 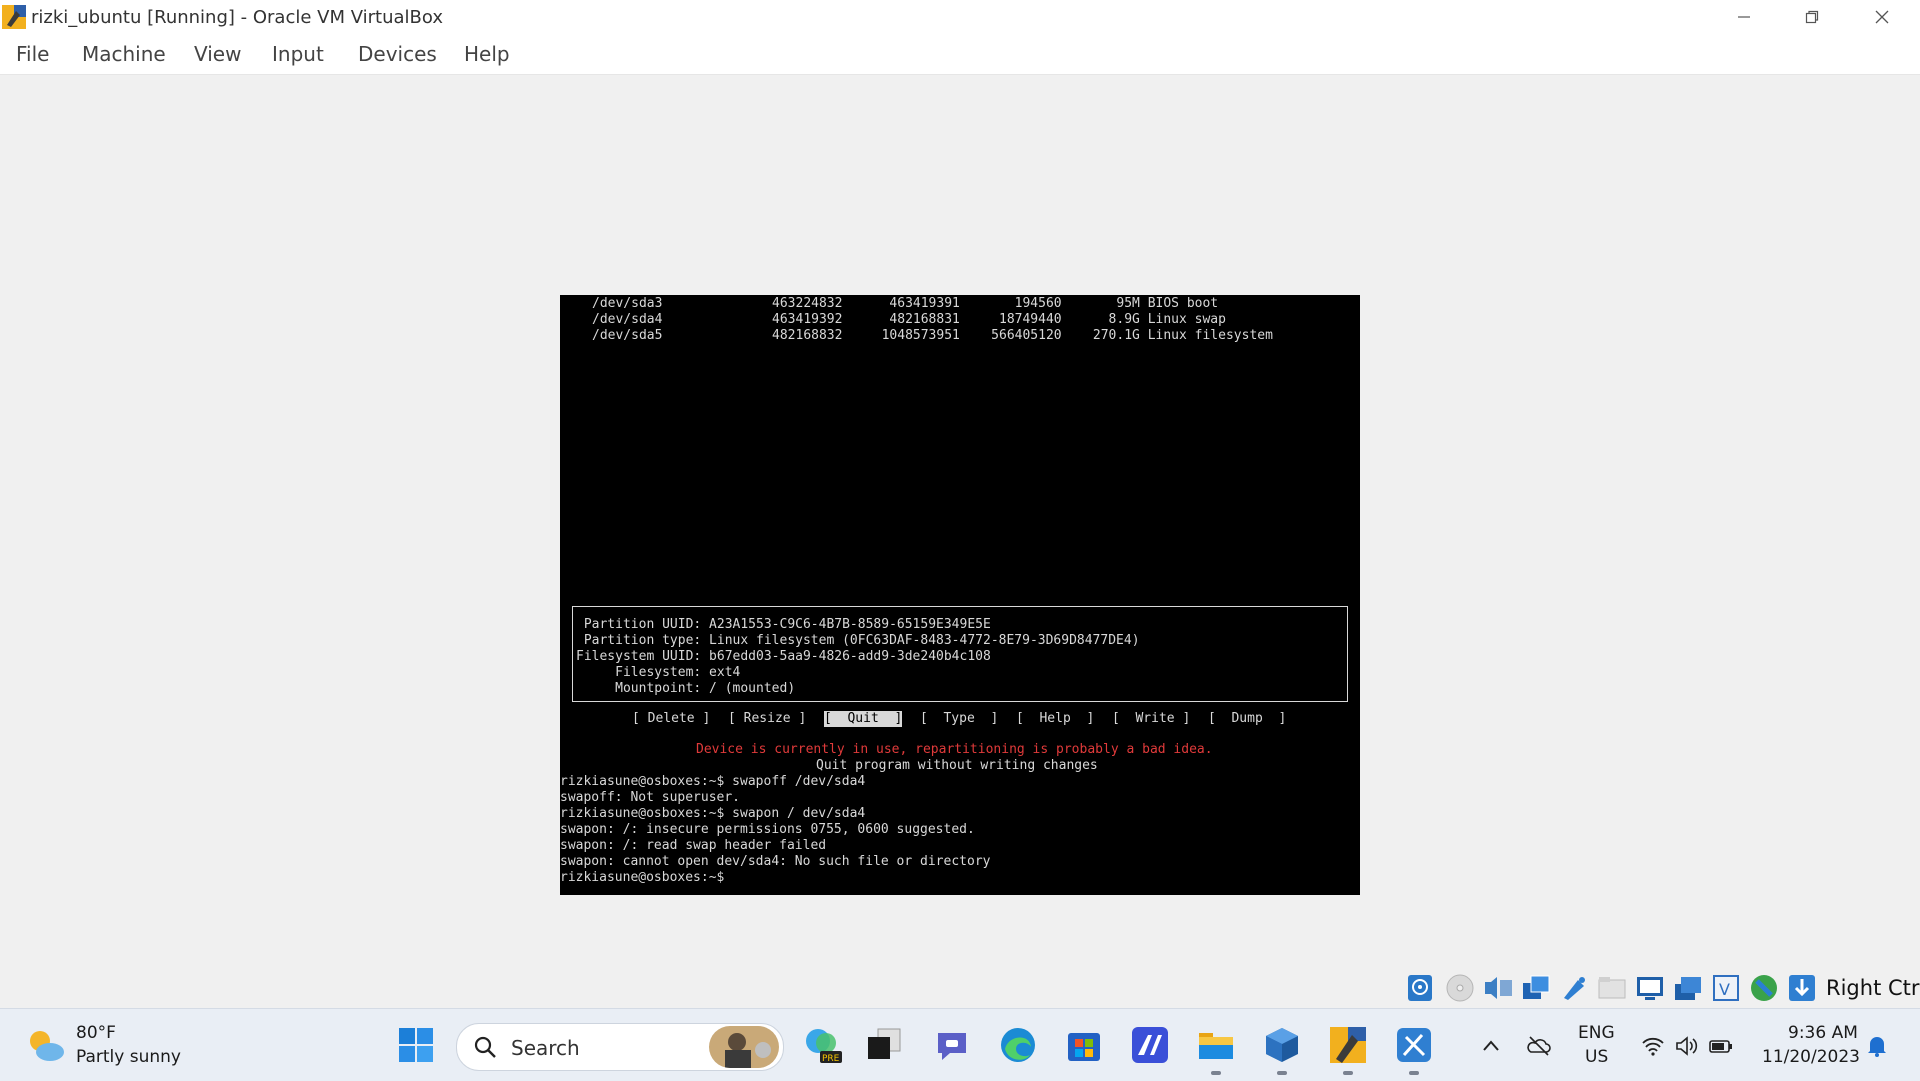 I want to click on virtualbox-vm-window-app, so click(x=1348, y=1045).